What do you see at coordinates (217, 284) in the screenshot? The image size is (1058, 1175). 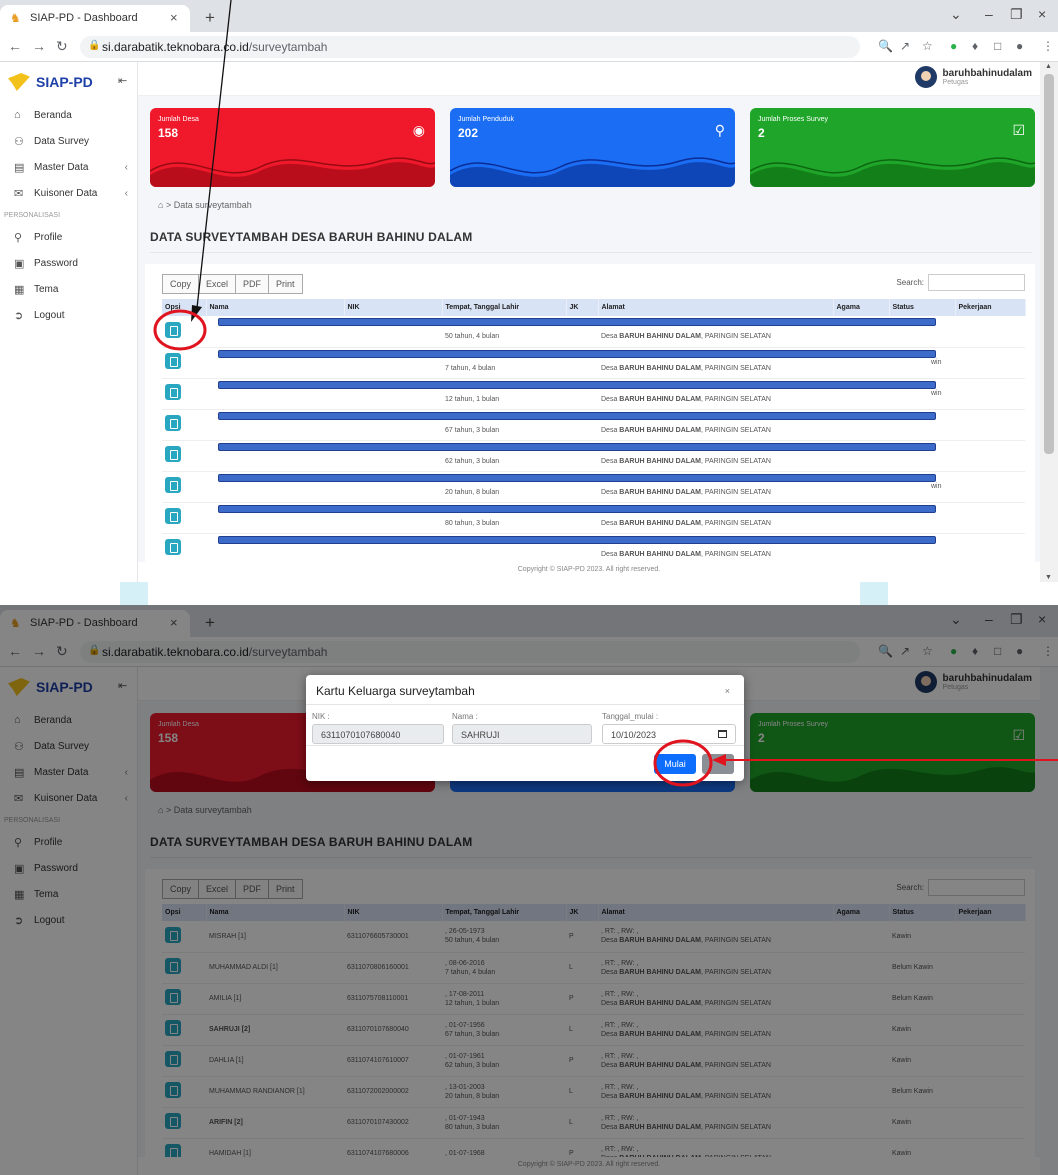 I see `excel-button: Excel` at bounding box center [217, 284].